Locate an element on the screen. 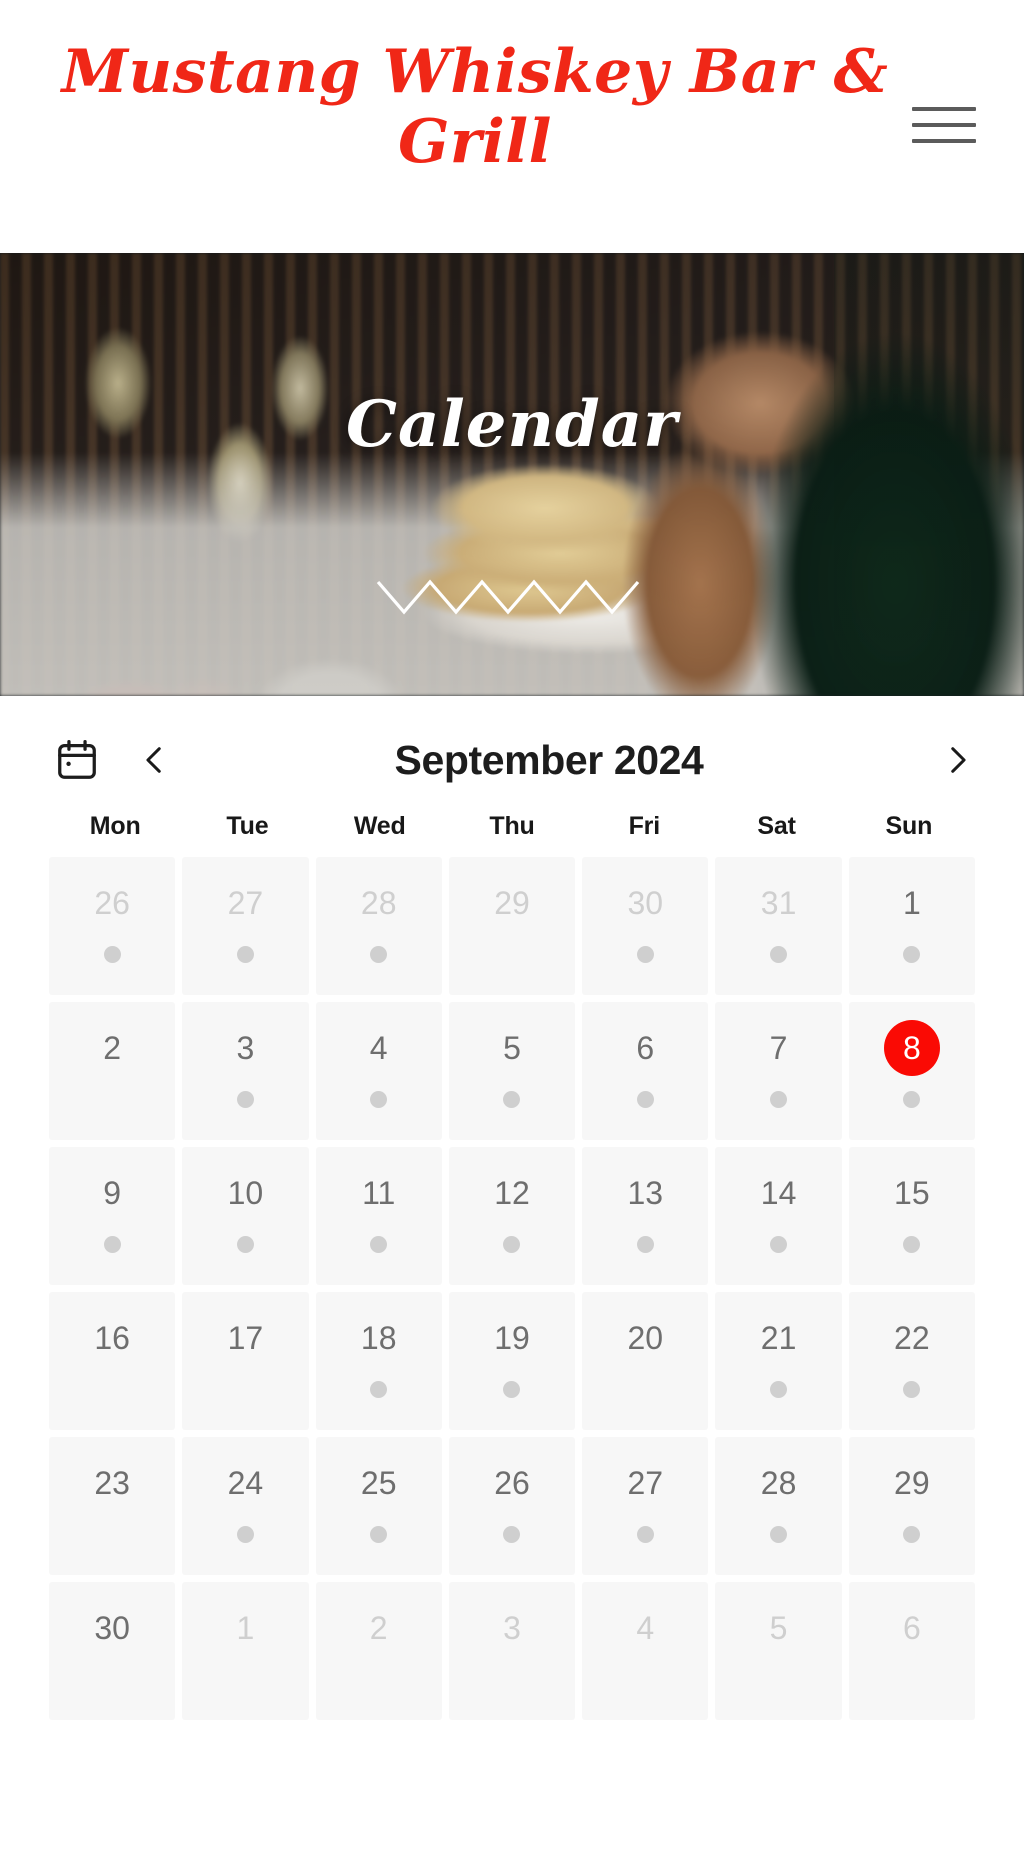 The height and width of the screenshot is (1859, 1024). calendar-day-number: 9 is located at coordinates (112, 1193).